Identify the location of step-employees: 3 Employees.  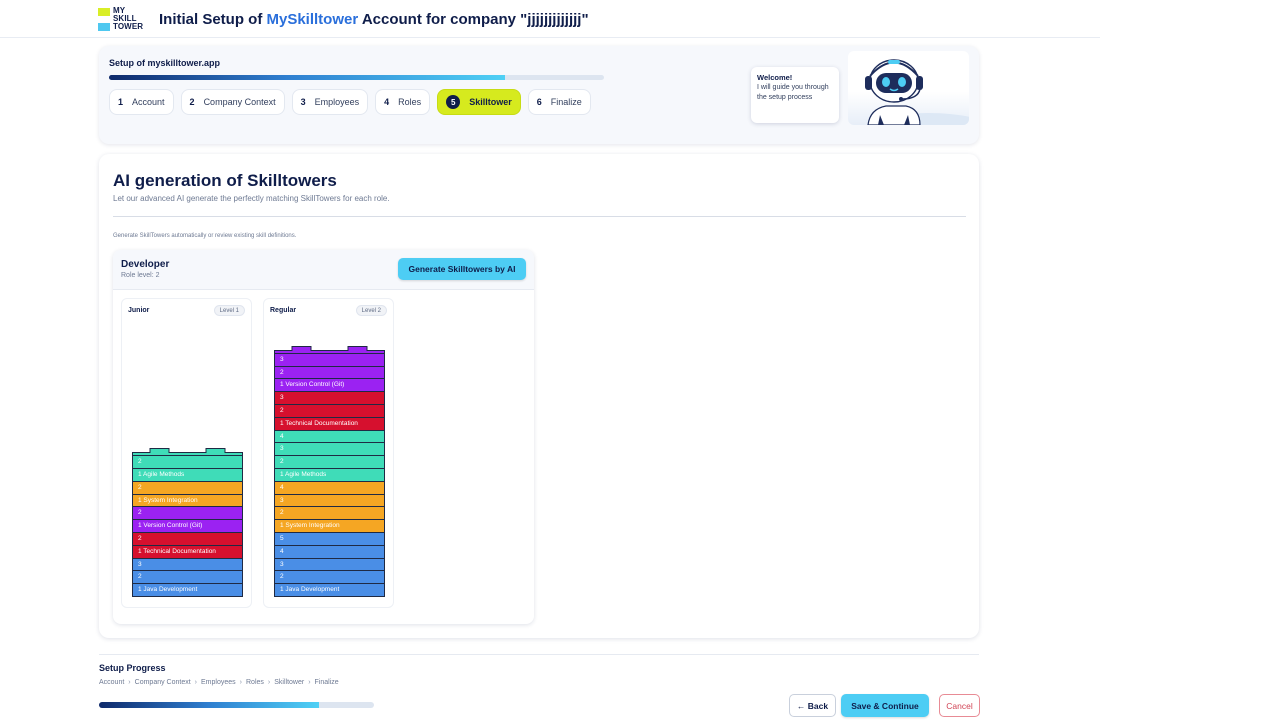
(330, 102).